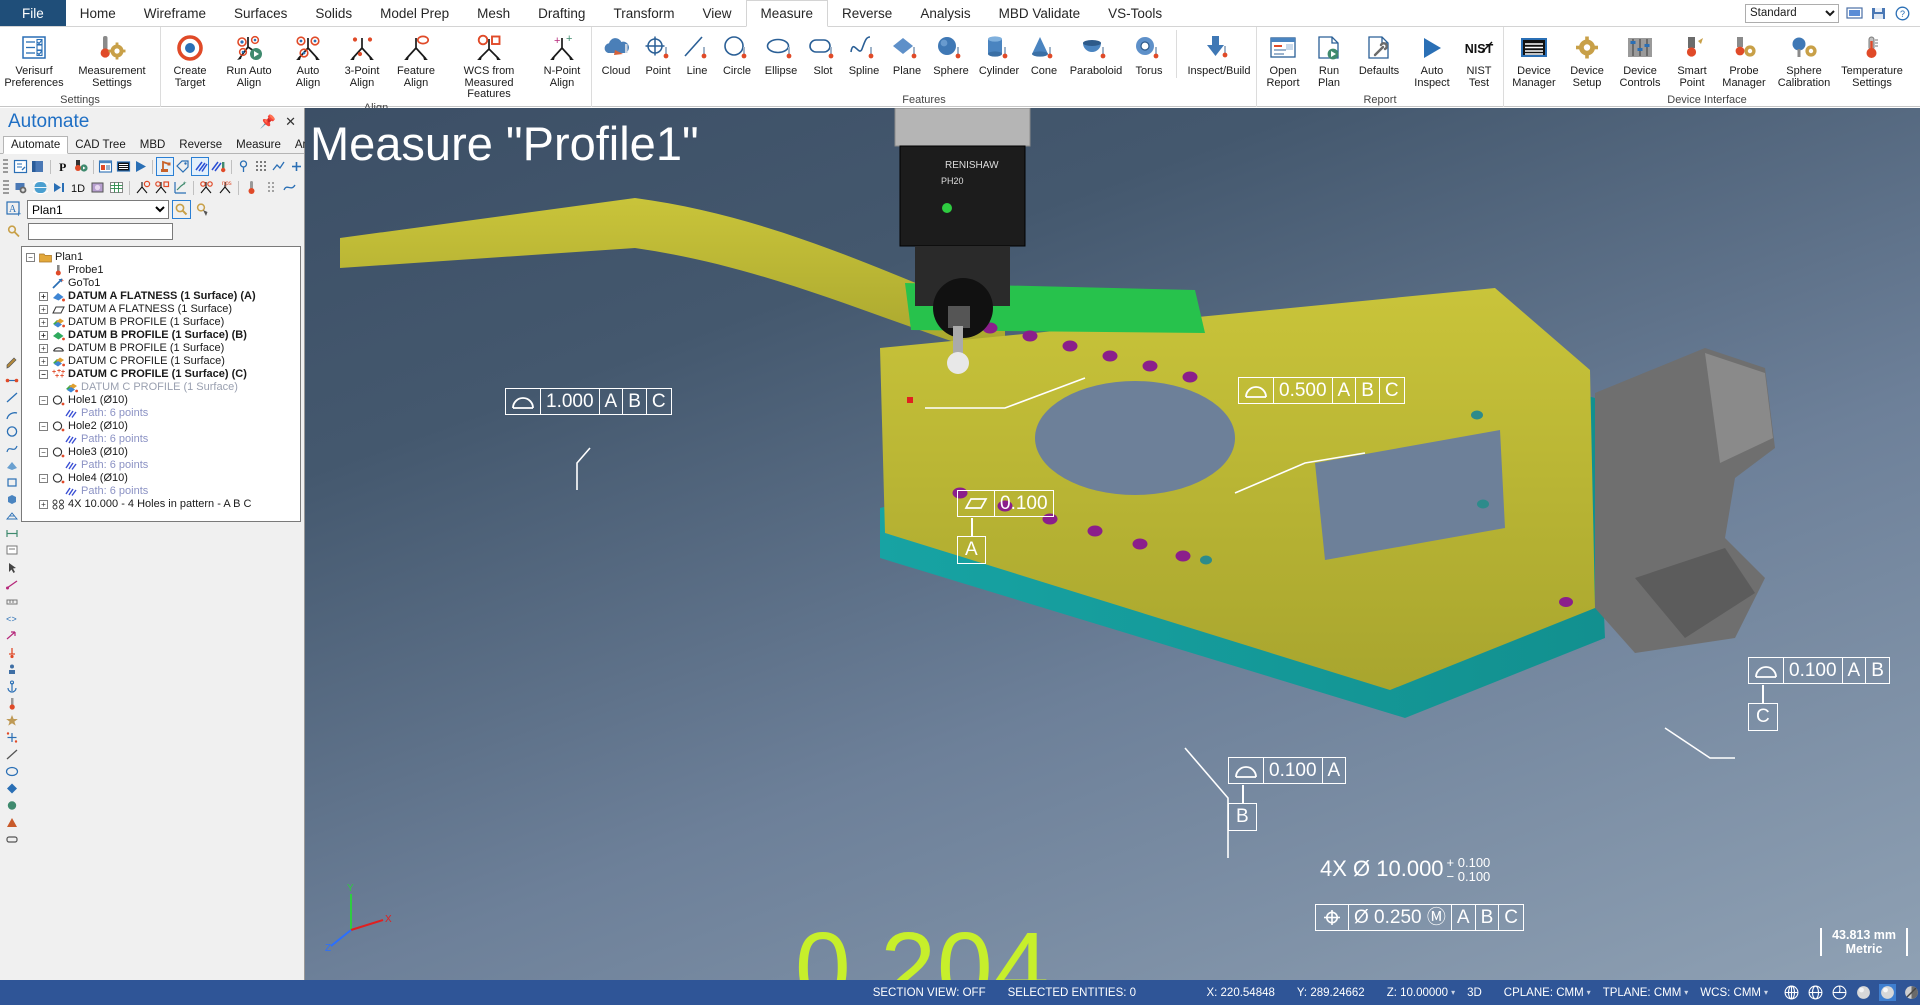 This screenshot has height=1005, width=1920. I want to click on tree-node: DATUM C PROFILE (1 Surface), so click(163, 387).